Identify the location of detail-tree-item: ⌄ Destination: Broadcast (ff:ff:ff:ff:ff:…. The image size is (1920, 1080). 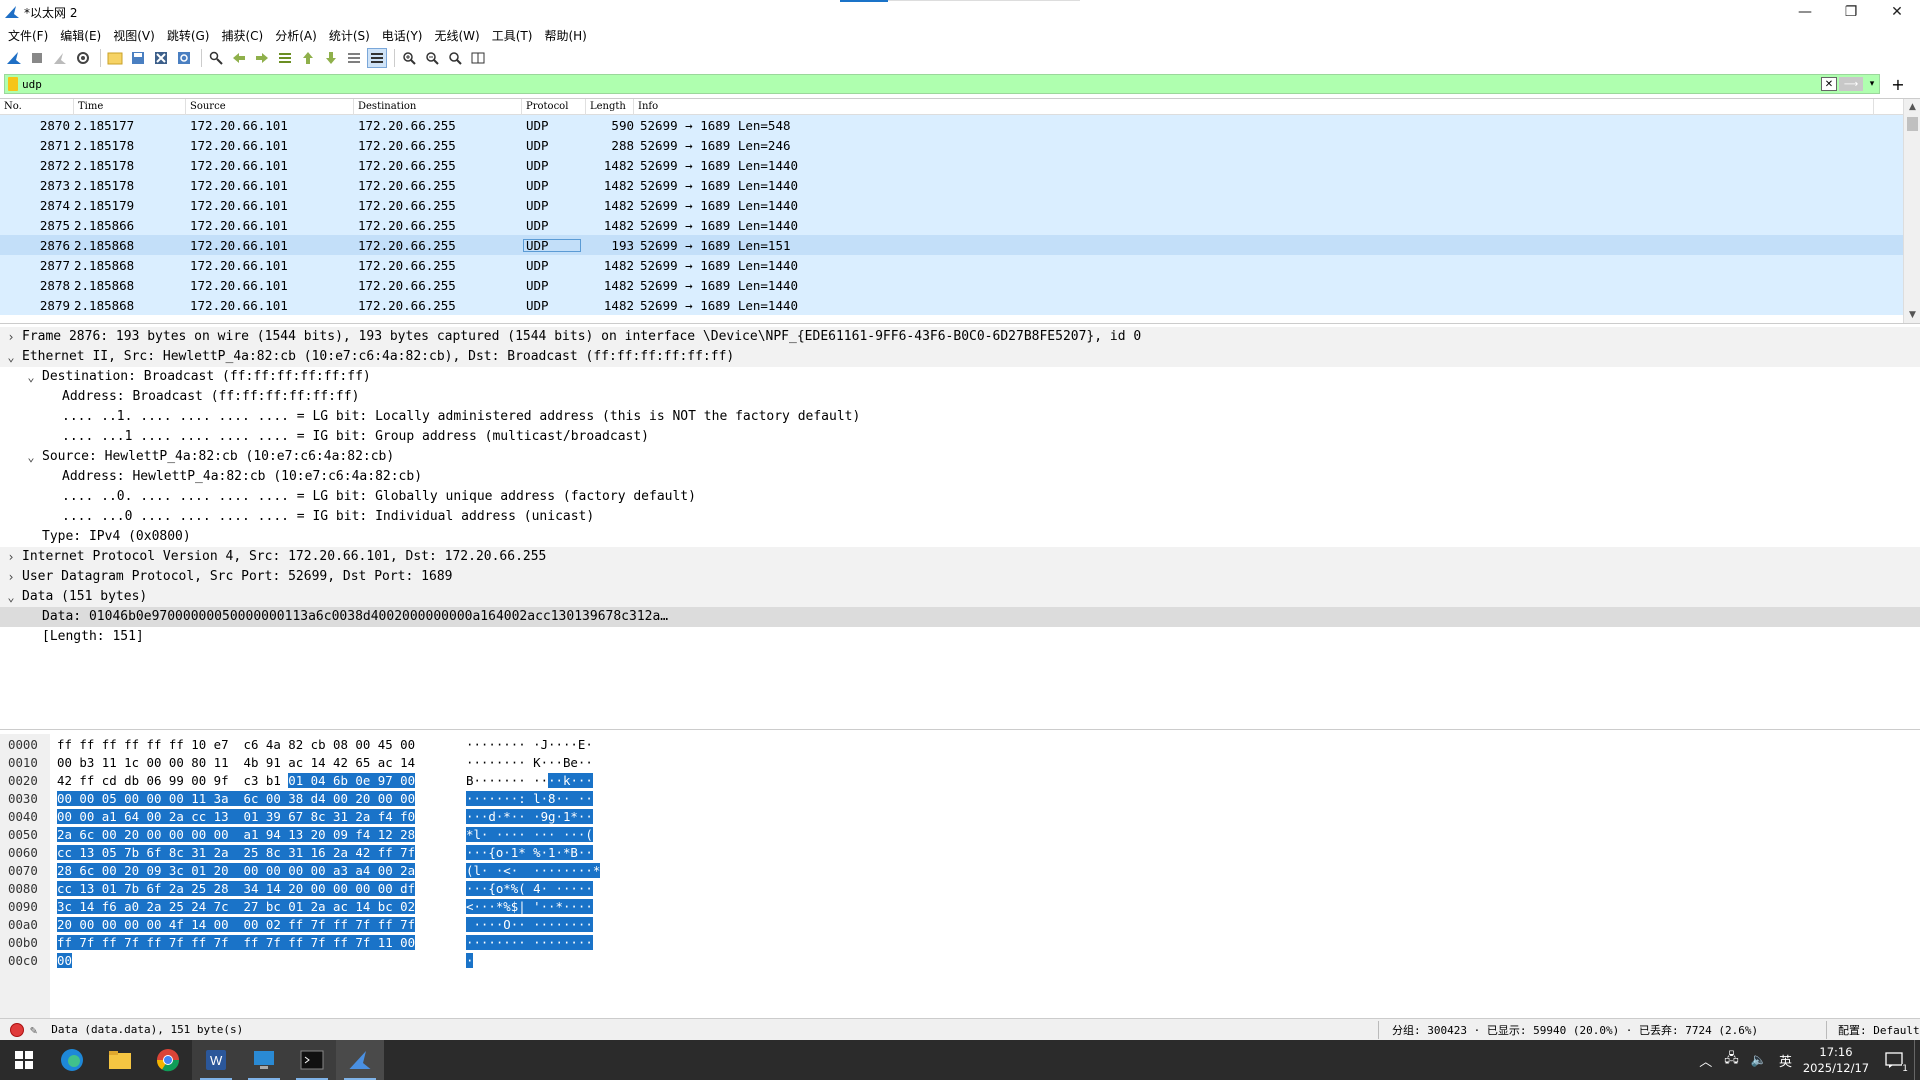
(960, 377).